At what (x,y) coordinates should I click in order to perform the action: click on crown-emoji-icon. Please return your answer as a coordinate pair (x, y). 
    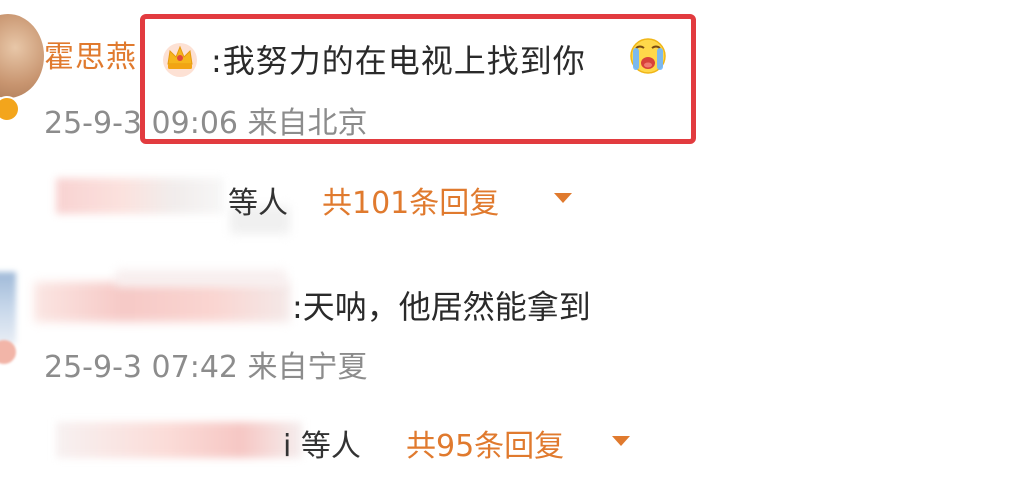
    Looking at the image, I should click on (180, 60).